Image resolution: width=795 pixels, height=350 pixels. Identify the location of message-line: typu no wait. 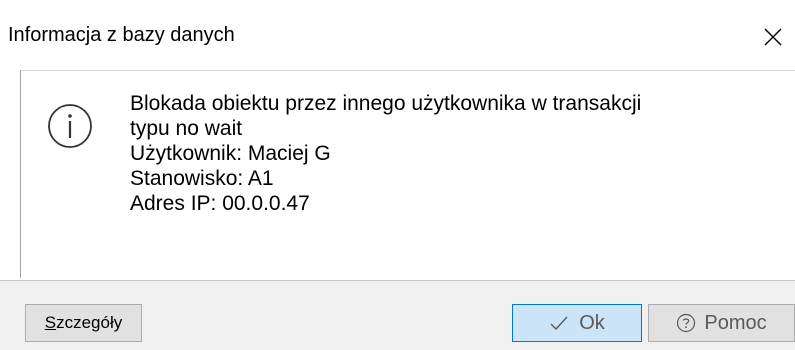
(186, 128).